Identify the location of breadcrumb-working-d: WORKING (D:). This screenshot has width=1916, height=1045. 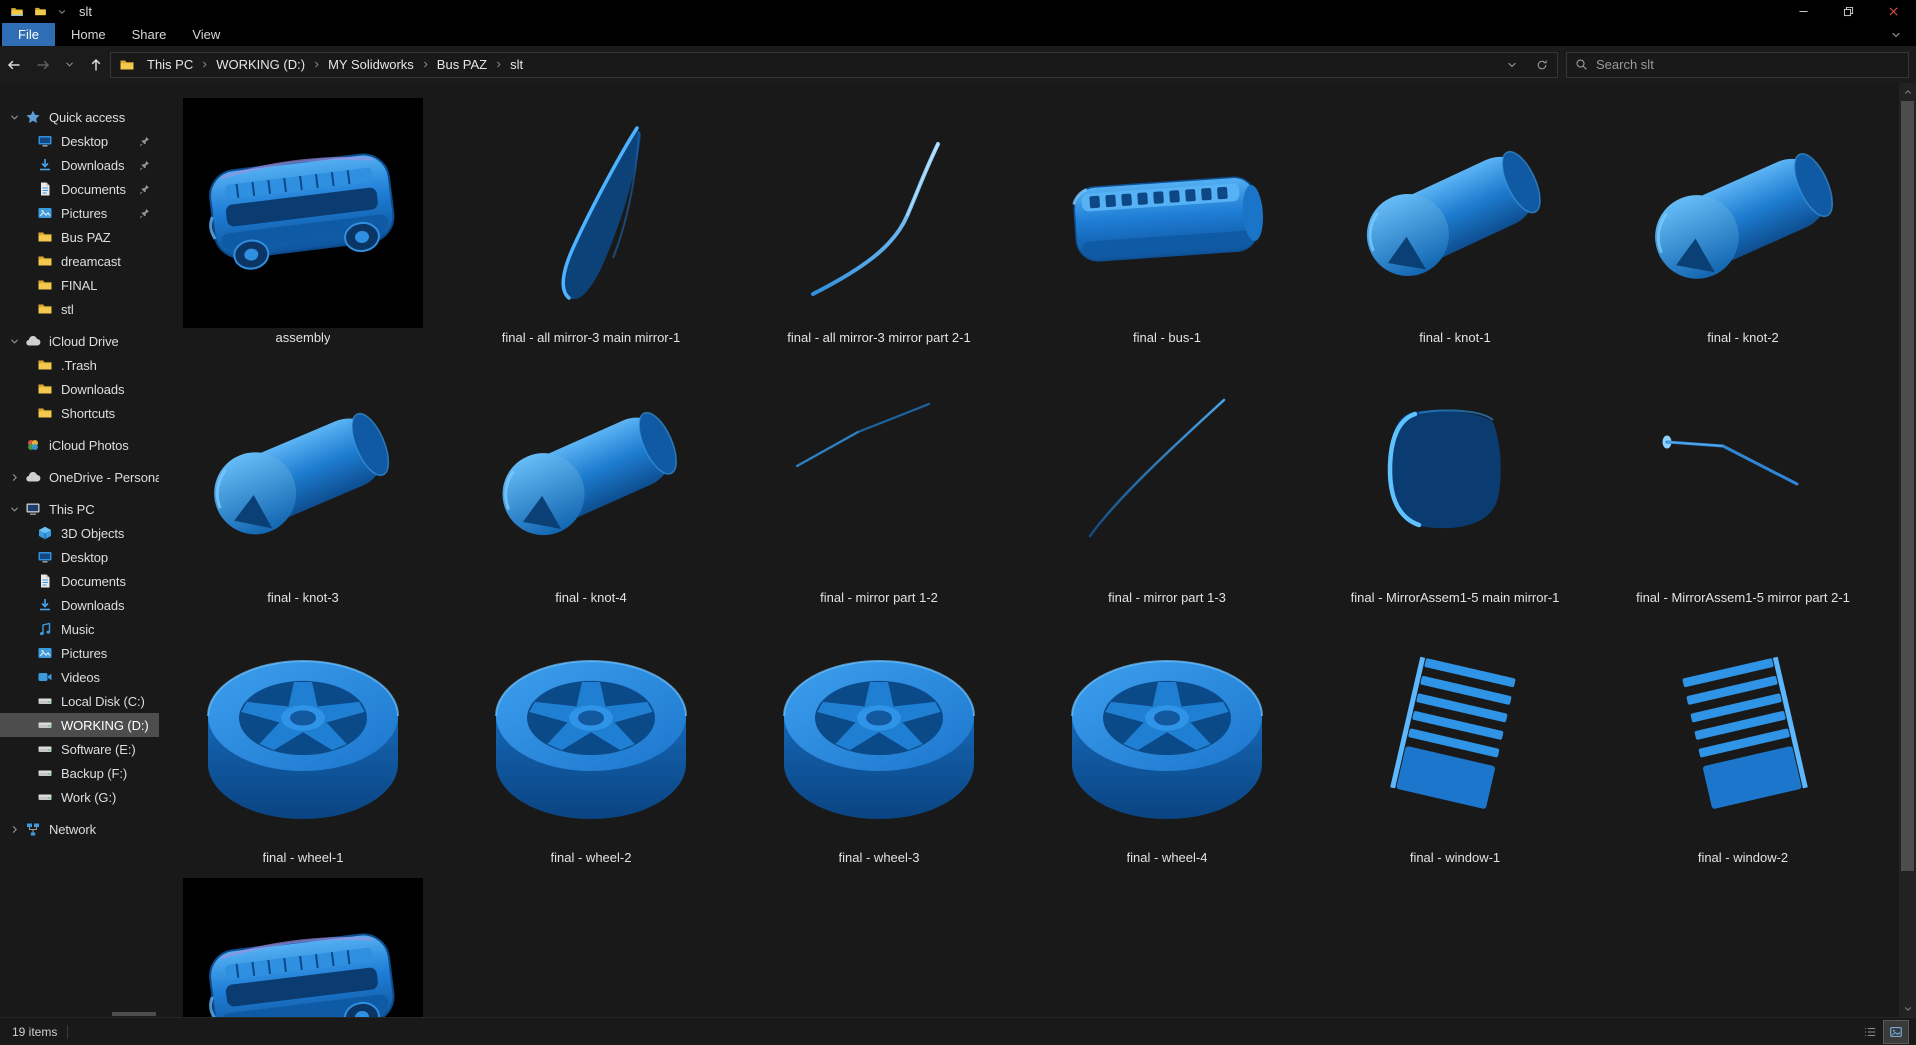
(260, 64).